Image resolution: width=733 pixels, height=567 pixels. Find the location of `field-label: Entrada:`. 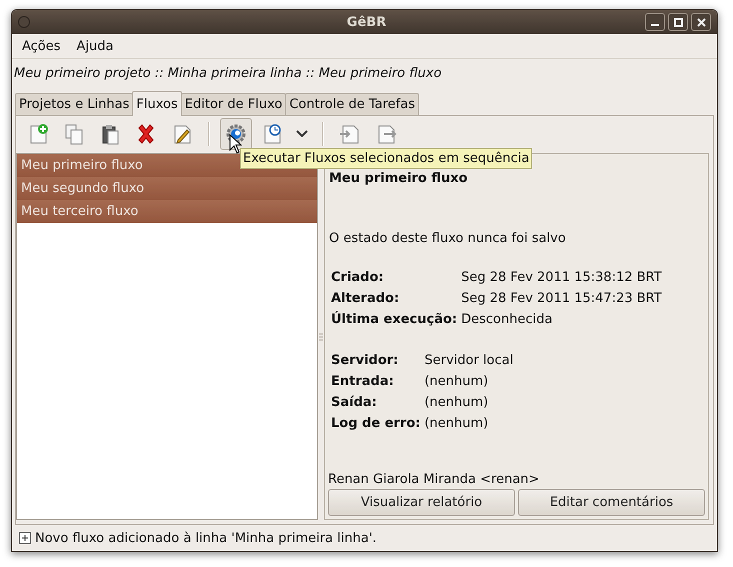

field-label: Entrada: is located at coordinates (363, 381).